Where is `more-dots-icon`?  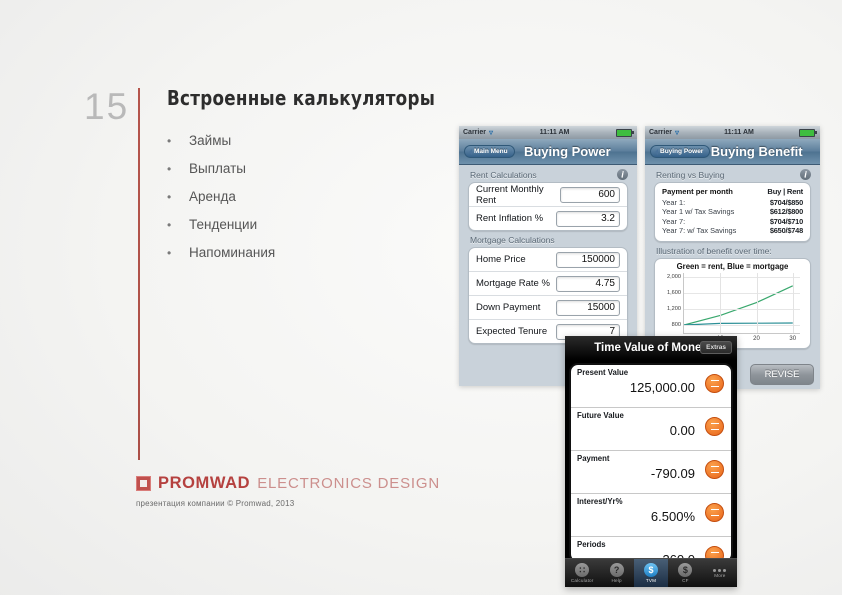 more-dots-icon is located at coordinates (720, 570).